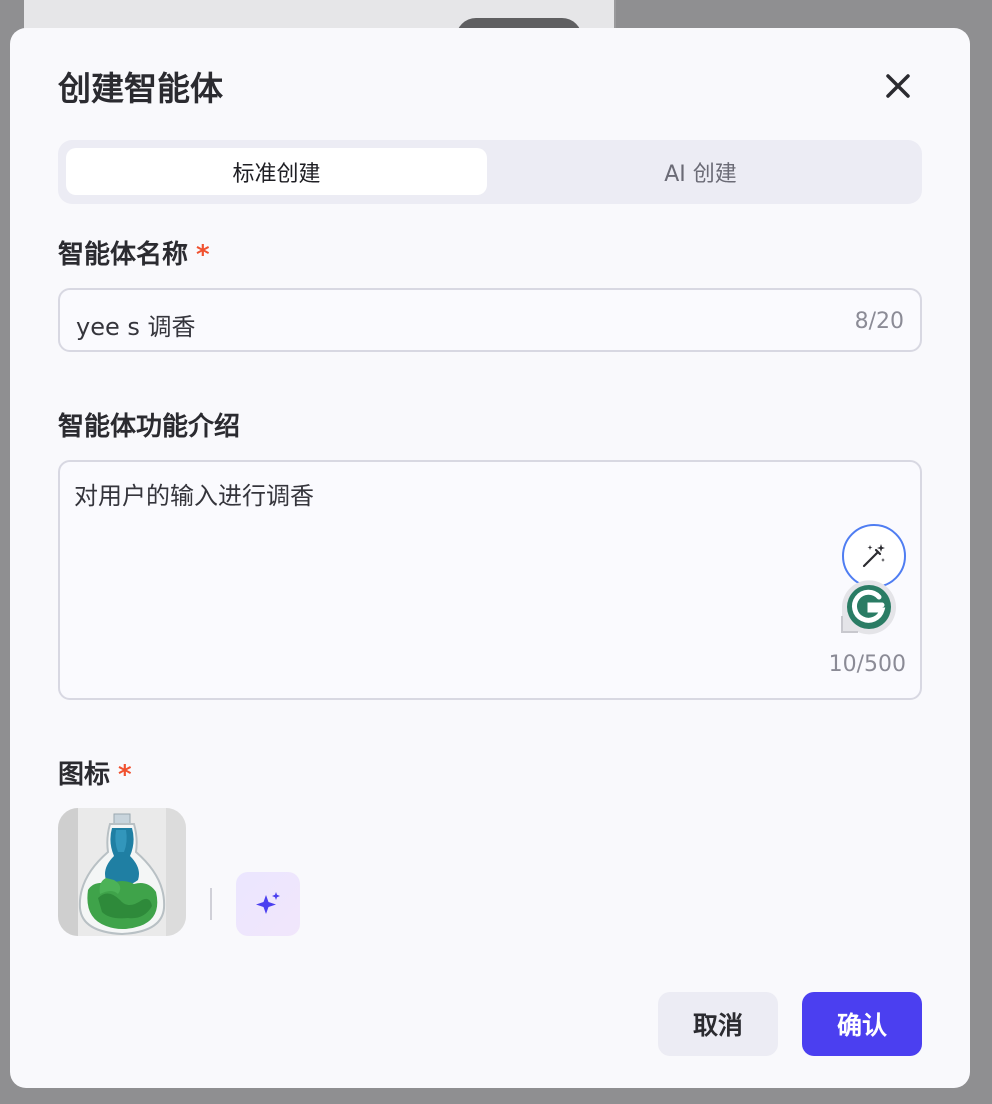  What do you see at coordinates (700, 171) in the screenshot?
I see `tab-ai-create: AI 创建` at bounding box center [700, 171].